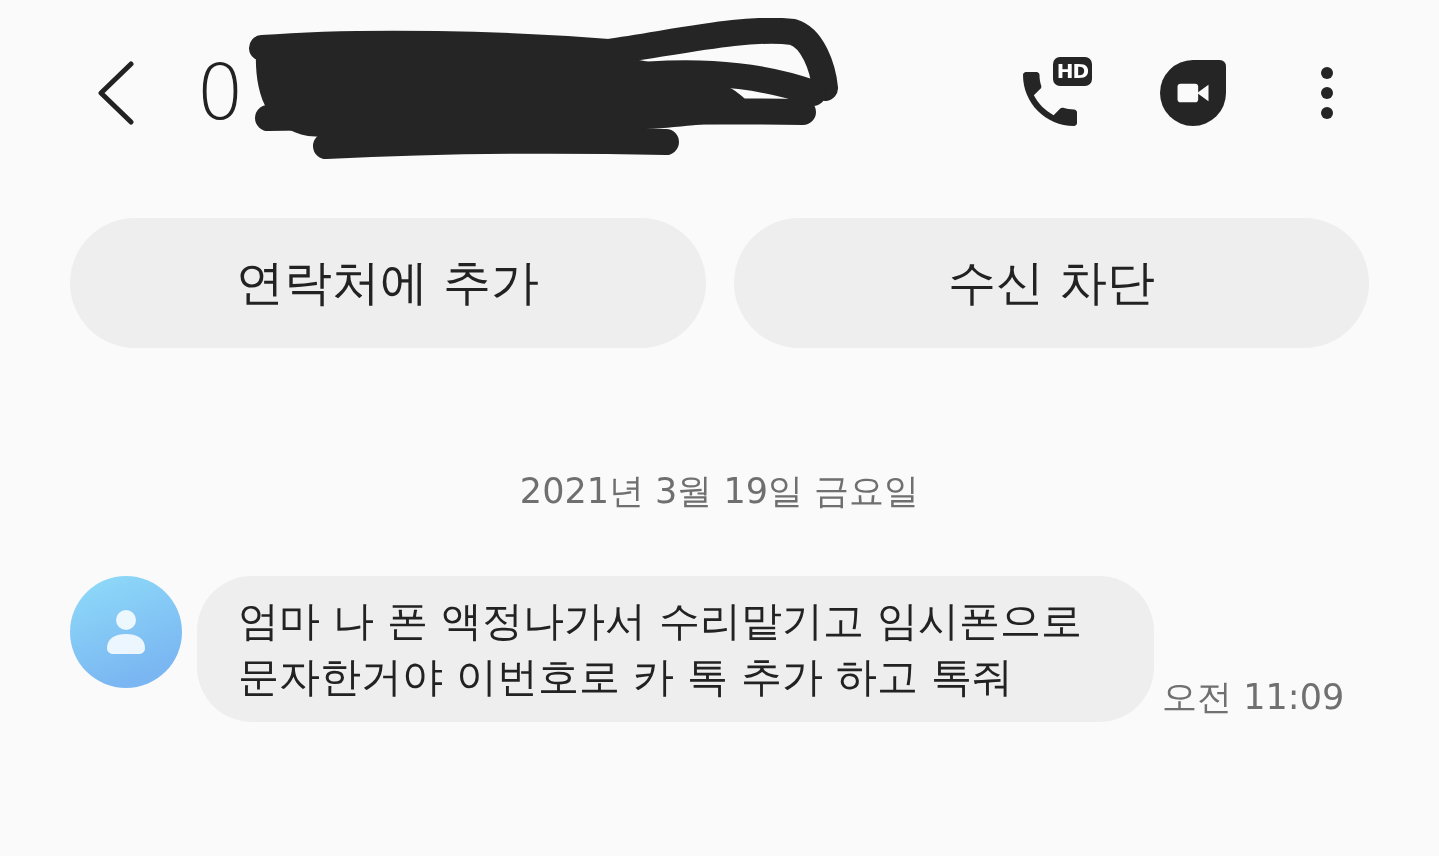 The height and width of the screenshot is (856, 1439). I want to click on hd-call-button: HD, so click(1056, 93).